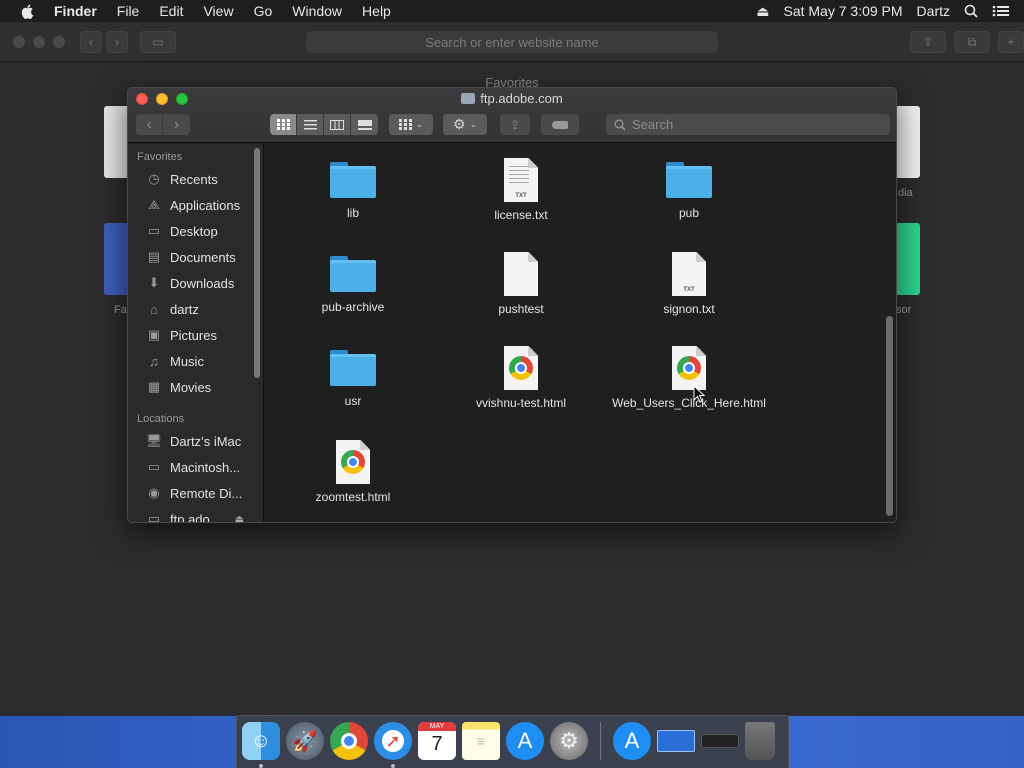  I want to click on sidebar-item-dartz: ⌂ dartz, so click(192, 309).